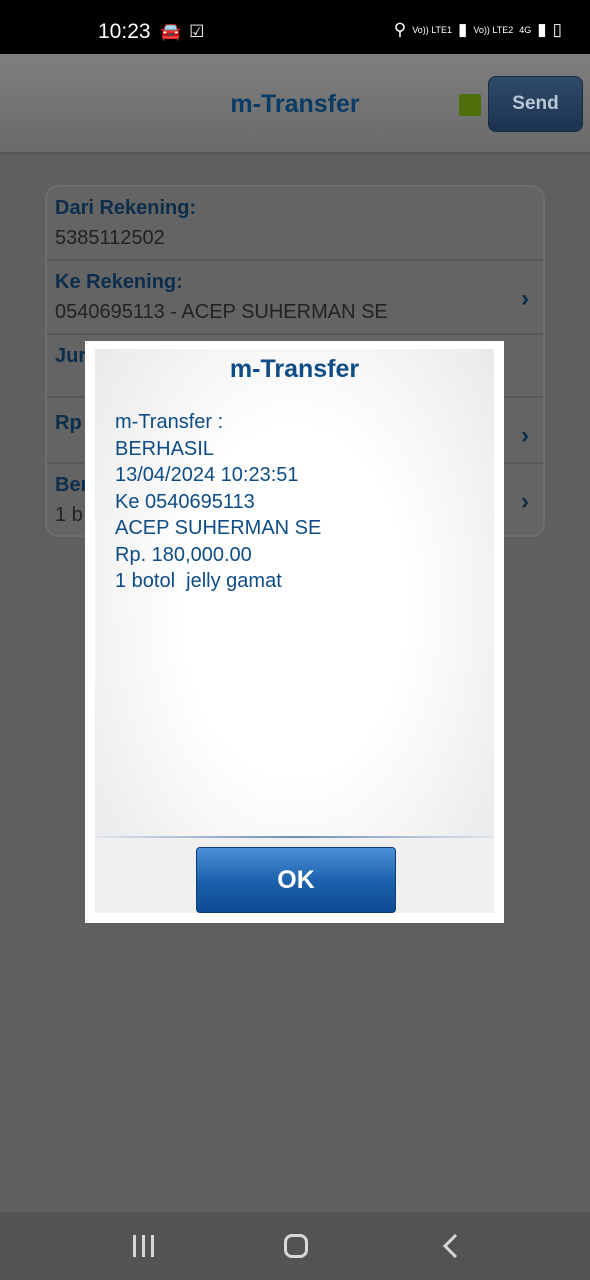 Image resolution: width=590 pixels, height=1280 pixels. What do you see at coordinates (164, 448) in the screenshot?
I see `message-line: BERHASIL` at bounding box center [164, 448].